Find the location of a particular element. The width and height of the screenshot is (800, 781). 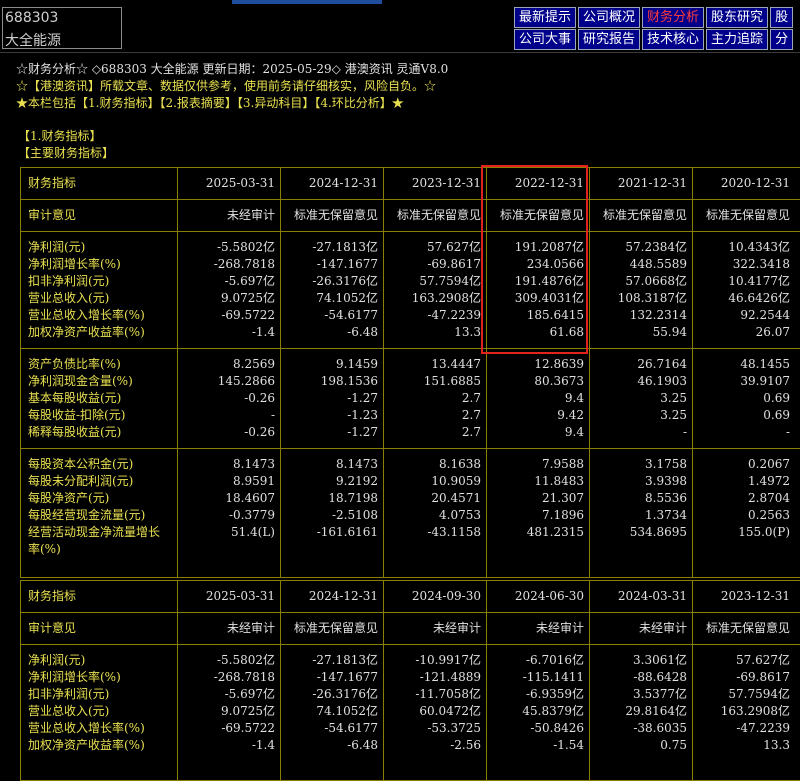

cell-value: 7.1896 is located at coordinates (563, 515).